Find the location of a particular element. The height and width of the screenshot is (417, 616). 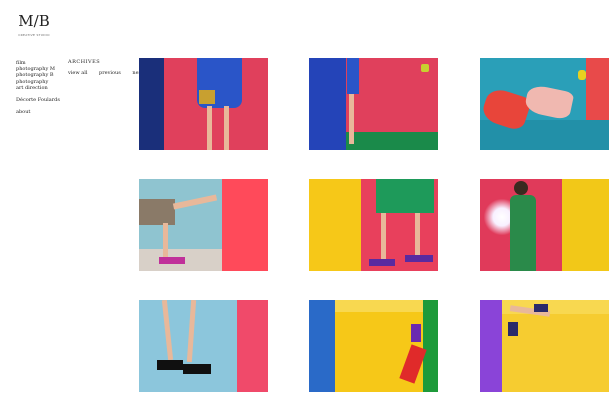

hand-shape is located at coordinates (425, 68).